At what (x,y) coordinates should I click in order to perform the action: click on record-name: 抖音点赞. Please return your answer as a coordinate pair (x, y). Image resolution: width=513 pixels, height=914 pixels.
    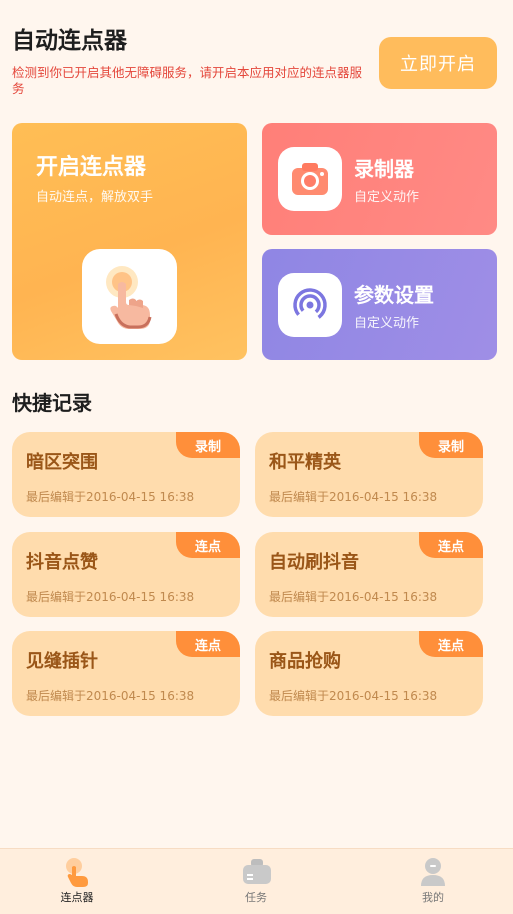
    Looking at the image, I should click on (62, 562).